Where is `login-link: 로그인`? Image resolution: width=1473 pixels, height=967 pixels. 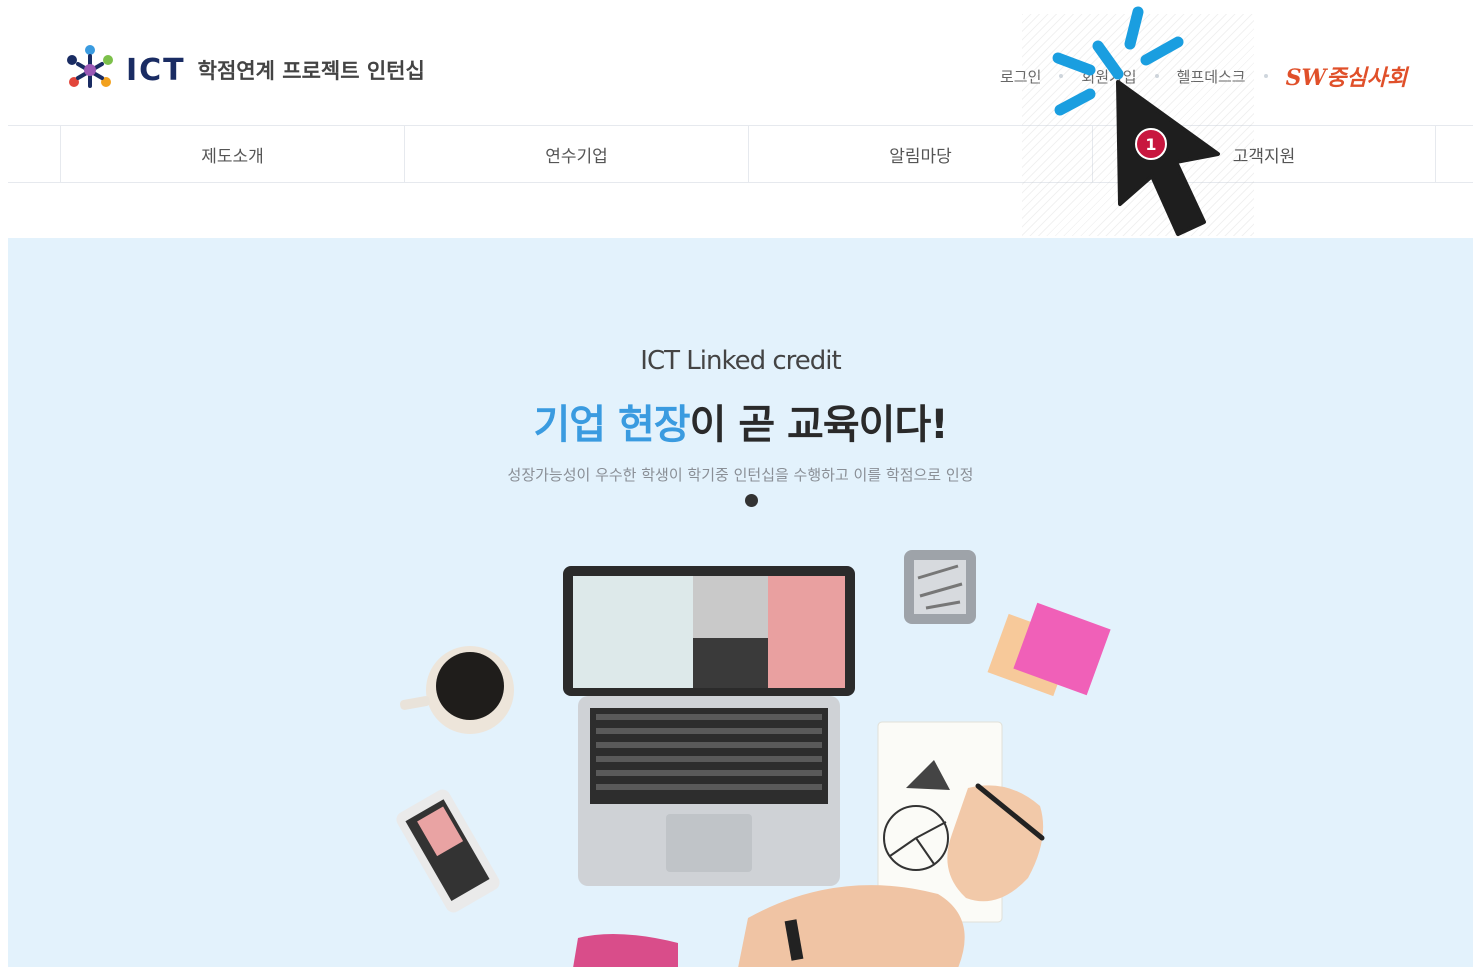 login-link: 로그인 is located at coordinates (1020, 76).